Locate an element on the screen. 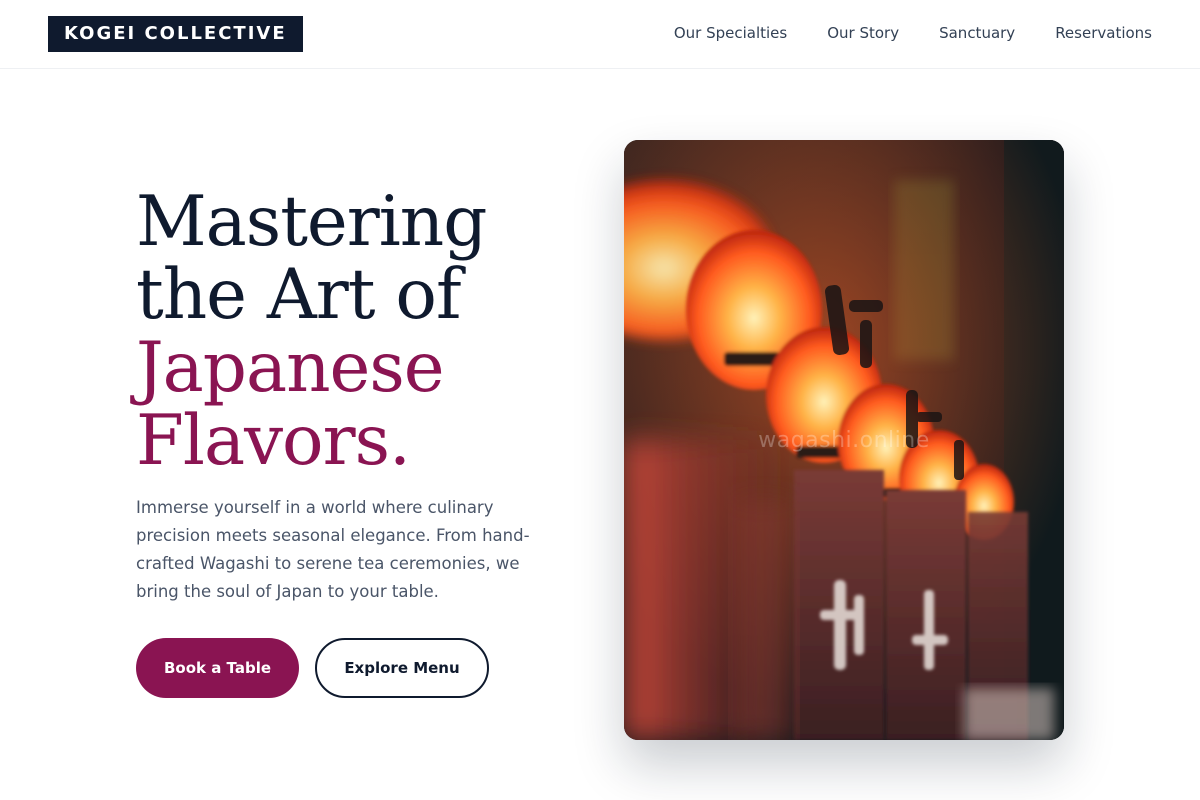 Image resolution: width=1200 pixels, height=800 pixels. book-table-button: Book a Table is located at coordinates (217, 668).